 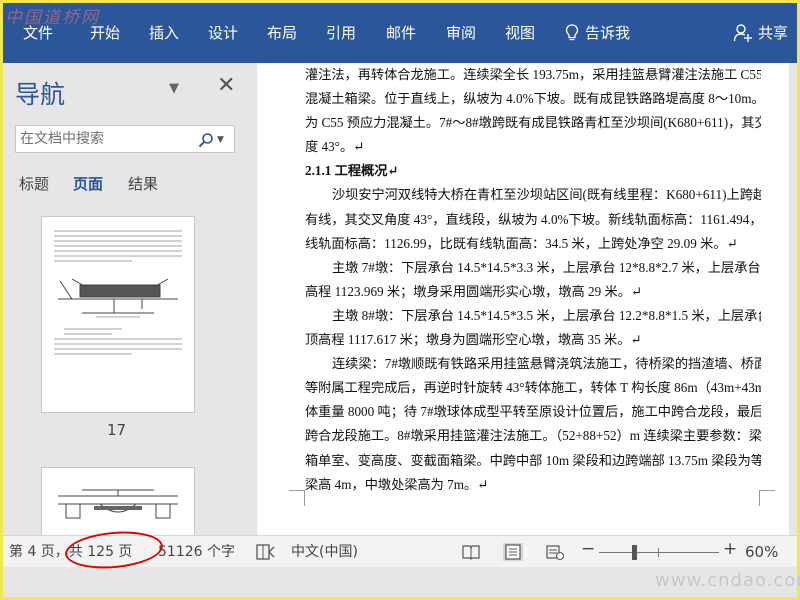 I want to click on zoom-level: 60%, so click(x=761, y=552).